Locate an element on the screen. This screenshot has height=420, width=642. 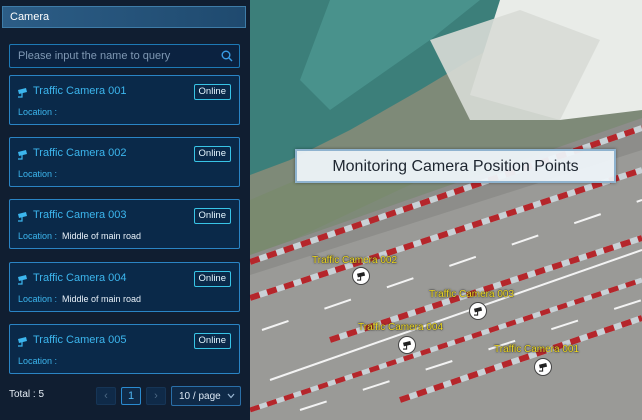
marker-label-camera-004: Traffic Camera 004 is located at coordinates (401, 327).